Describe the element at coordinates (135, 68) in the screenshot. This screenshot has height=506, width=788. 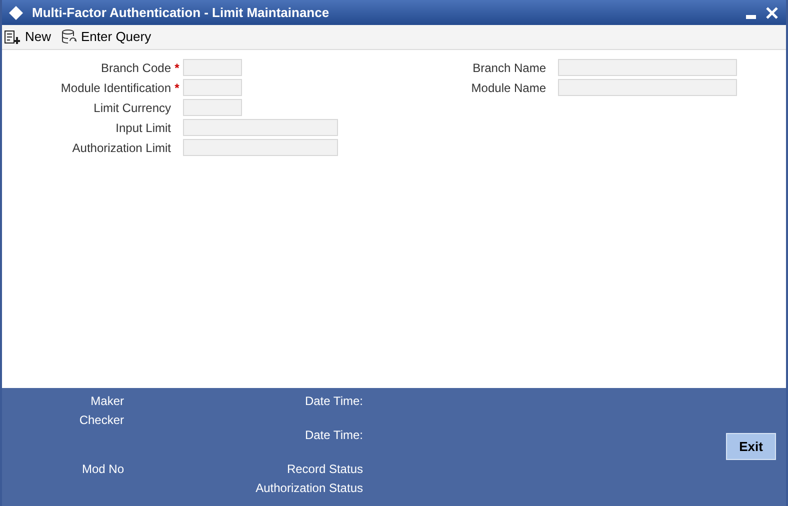
I see `field-label: Branch Code` at that location.